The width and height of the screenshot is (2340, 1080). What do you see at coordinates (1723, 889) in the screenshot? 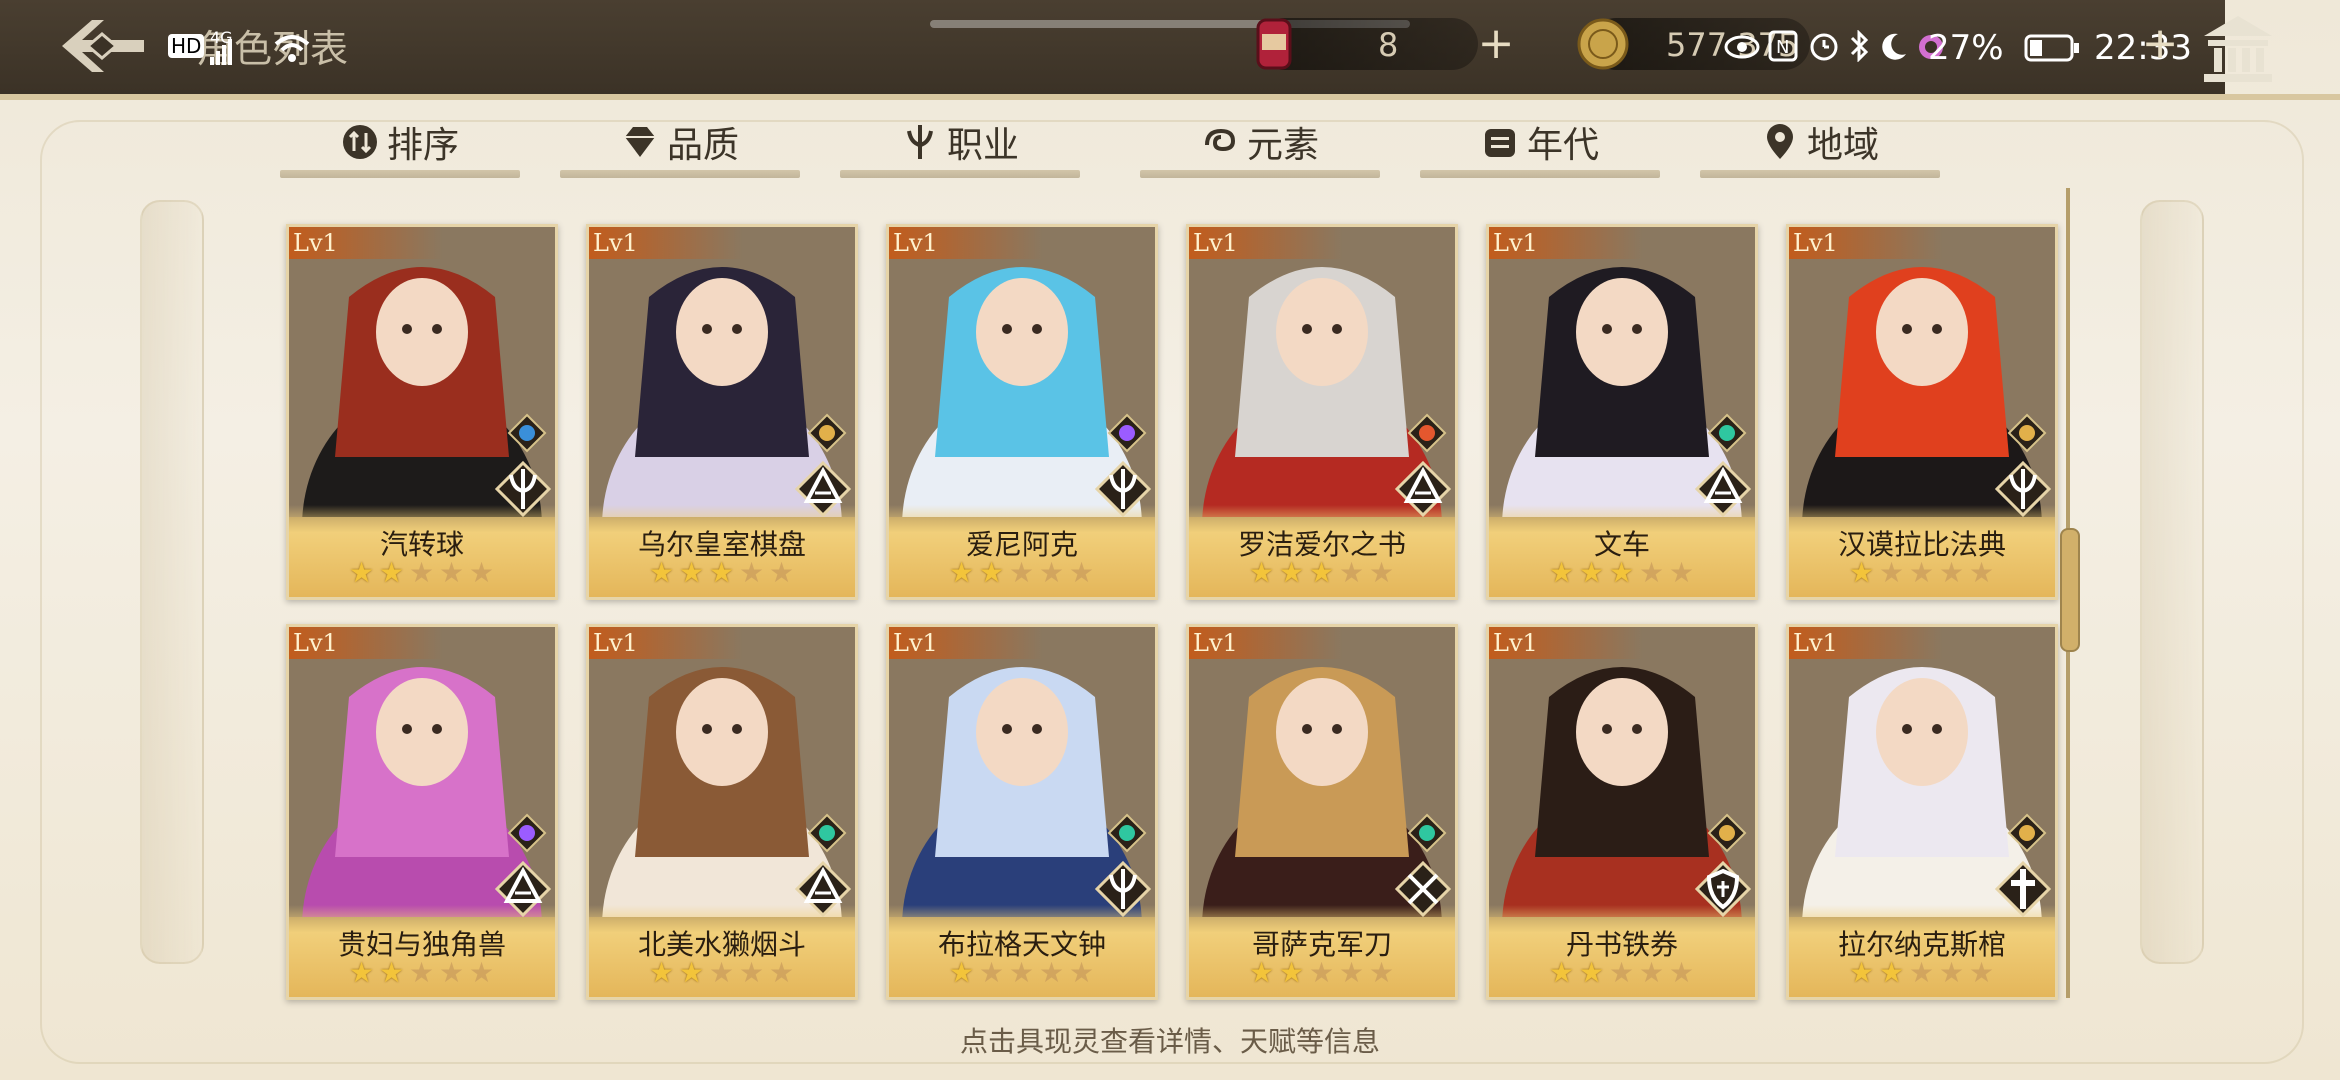
I see `shield-class-icon` at bounding box center [1723, 889].